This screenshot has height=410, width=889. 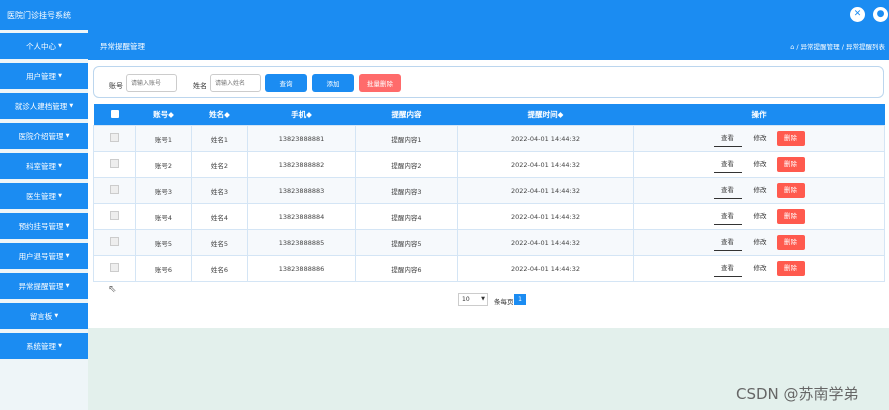 I want to click on query-button: 查询, so click(x=286, y=83).